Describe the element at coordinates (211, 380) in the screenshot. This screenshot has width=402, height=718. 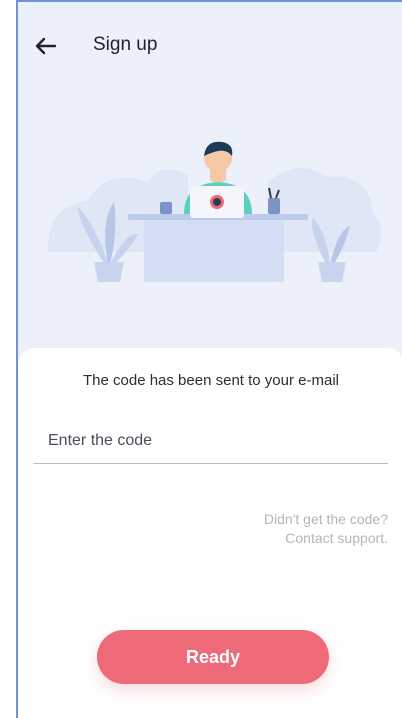
I see `code-sent-message: The code has been sent to your e-mail` at that location.